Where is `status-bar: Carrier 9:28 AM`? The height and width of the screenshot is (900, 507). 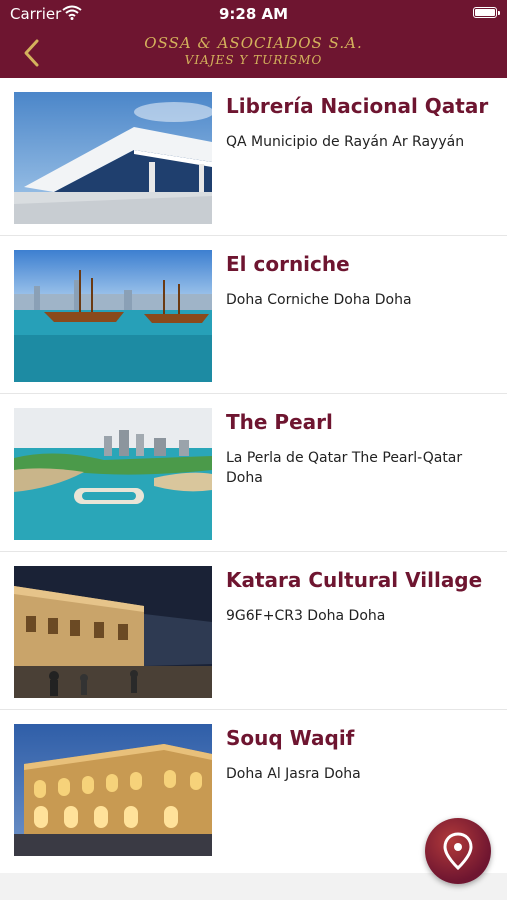
status-bar: Carrier 9:28 AM is located at coordinates (253, 14).